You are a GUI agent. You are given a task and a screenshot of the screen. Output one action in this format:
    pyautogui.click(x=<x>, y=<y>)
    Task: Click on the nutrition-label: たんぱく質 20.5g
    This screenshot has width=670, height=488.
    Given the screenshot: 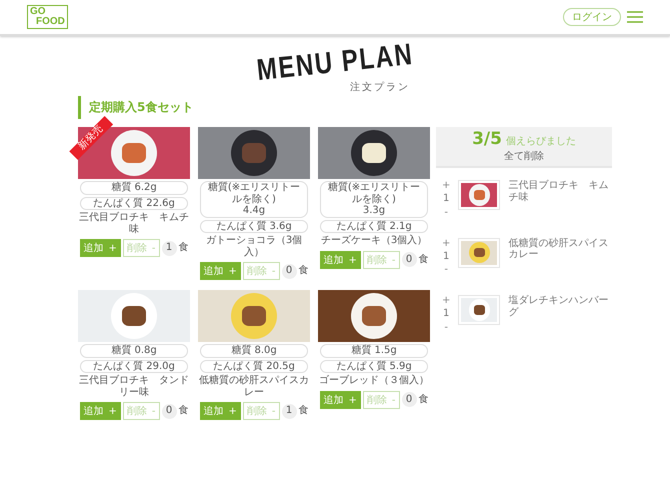 What is the action you would take?
    pyautogui.click(x=254, y=366)
    